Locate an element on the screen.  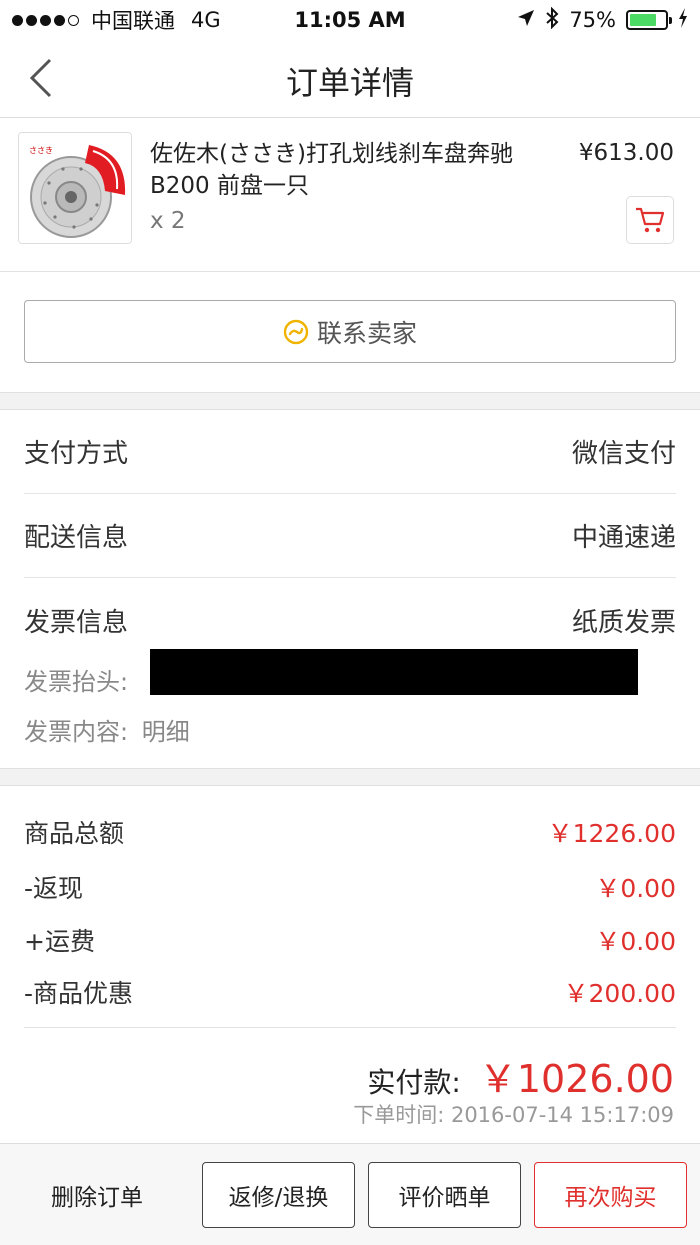
brake-disc-image: ささき is located at coordinates (75, 188).